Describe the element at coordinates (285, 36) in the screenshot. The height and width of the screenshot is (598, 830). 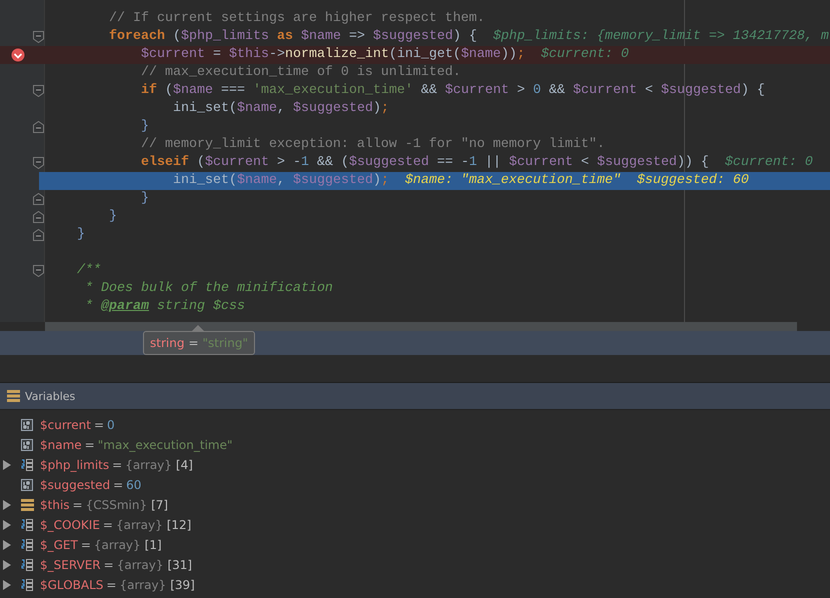
I see `keyword: as` at that location.